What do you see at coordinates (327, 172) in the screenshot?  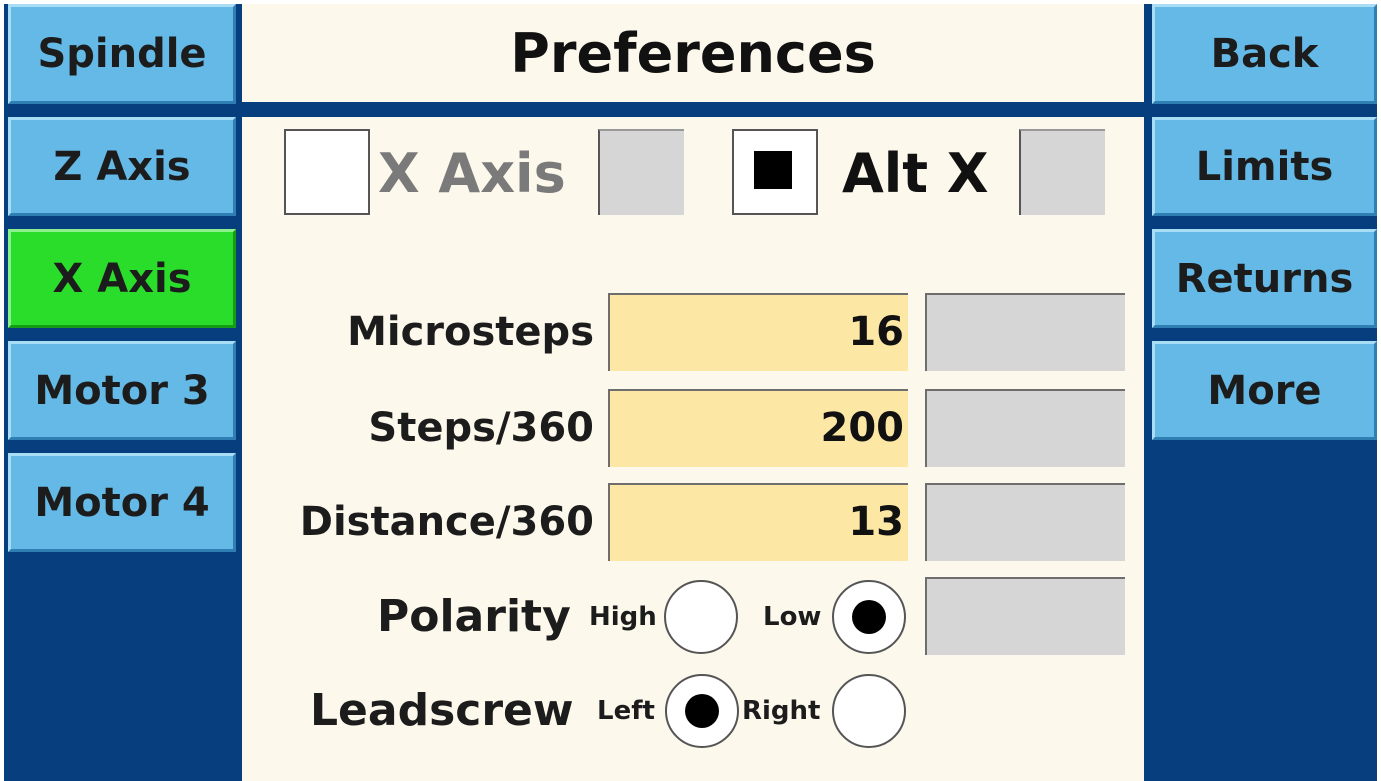 I see `x-axis-checkbox` at bounding box center [327, 172].